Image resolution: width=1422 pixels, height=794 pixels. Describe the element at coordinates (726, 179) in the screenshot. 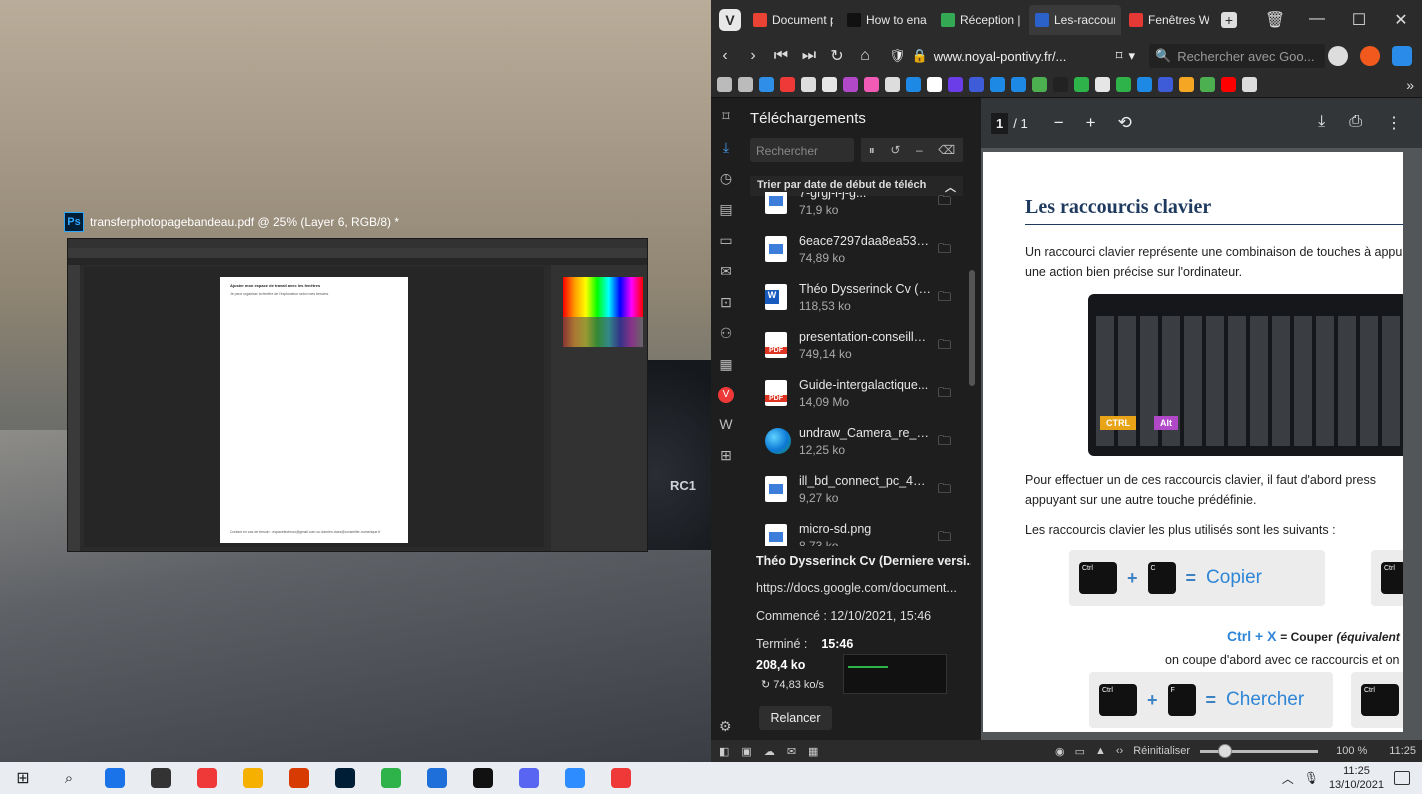

I see `history-panel-icon: ◷` at that location.